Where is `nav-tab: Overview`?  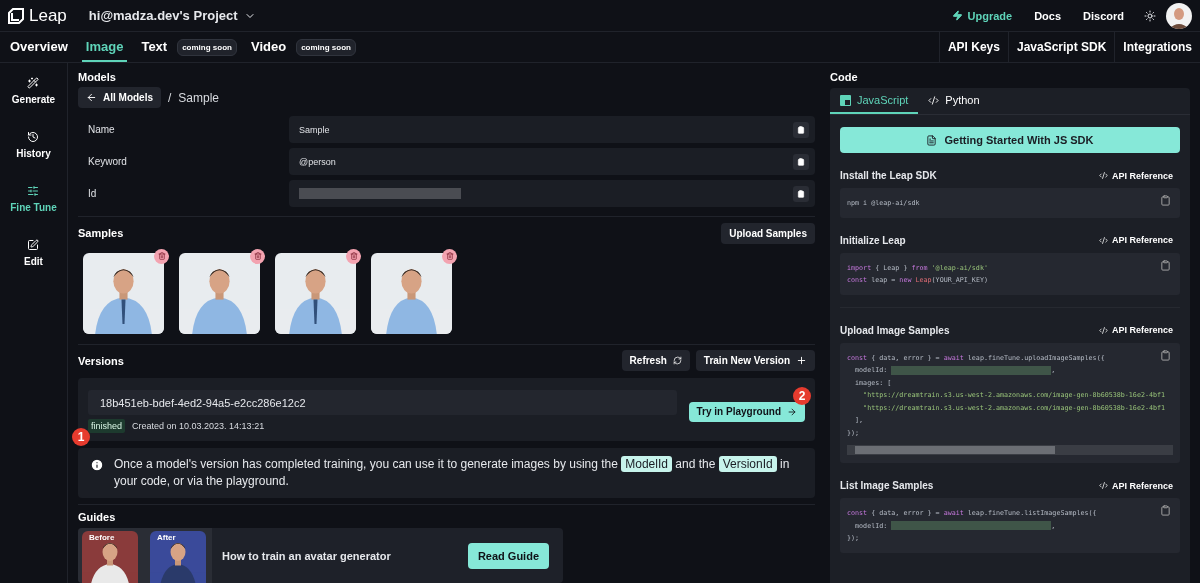 nav-tab: Overview is located at coordinates (39, 47).